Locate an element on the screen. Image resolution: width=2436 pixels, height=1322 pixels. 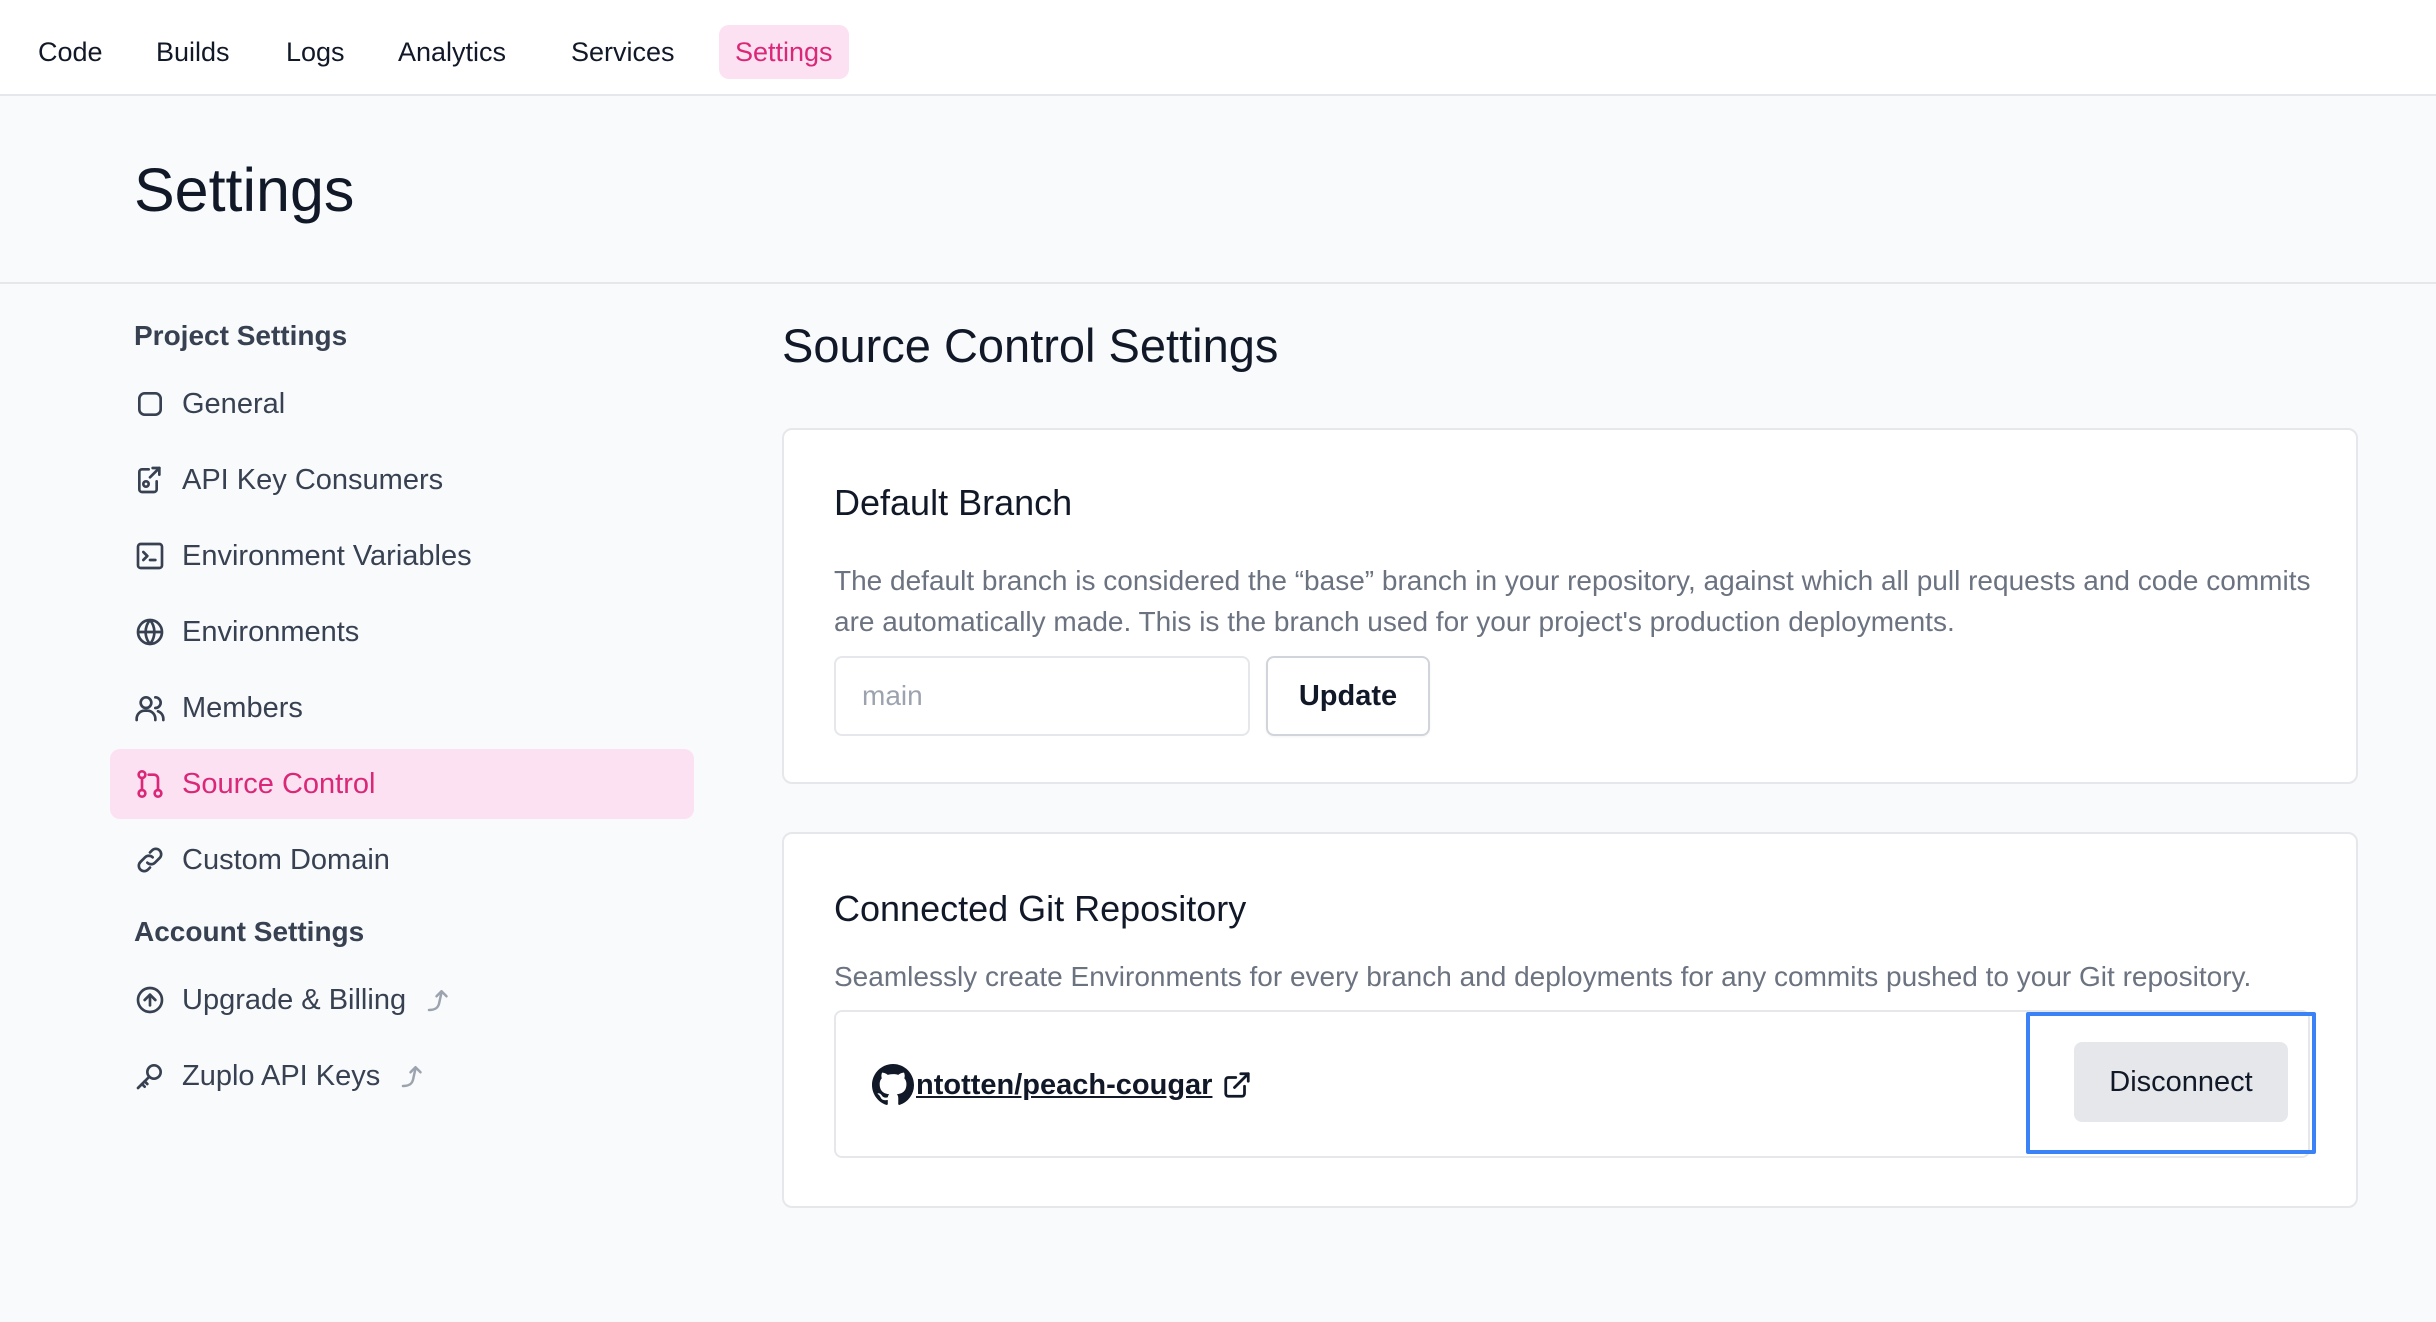
sidebar-item-custom-domain: Custom Domain is located at coordinates (402, 860).